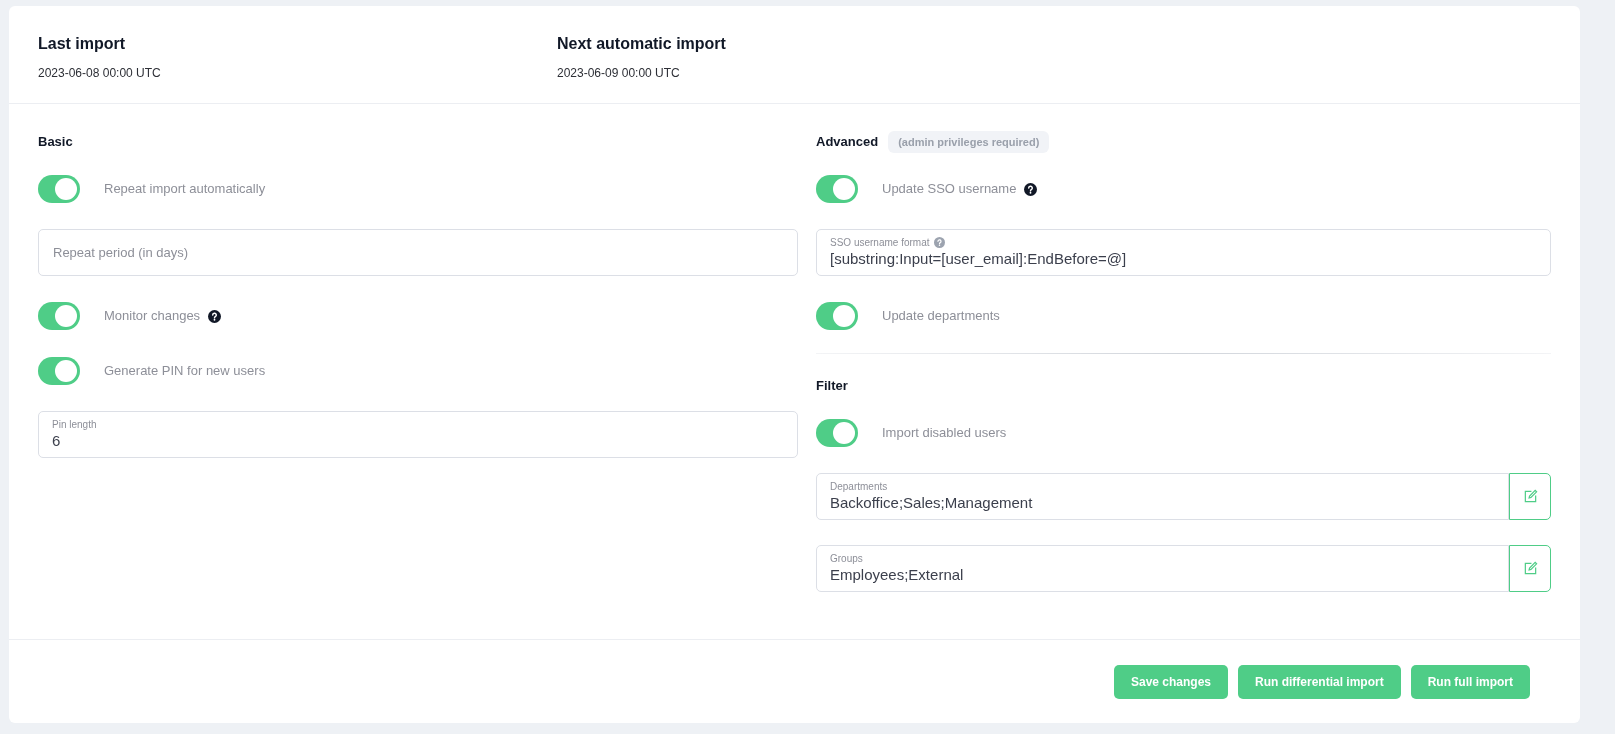 This screenshot has width=1615, height=734. Describe the element at coordinates (832, 386) in the screenshot. I see `section-title: Filter` at that location.